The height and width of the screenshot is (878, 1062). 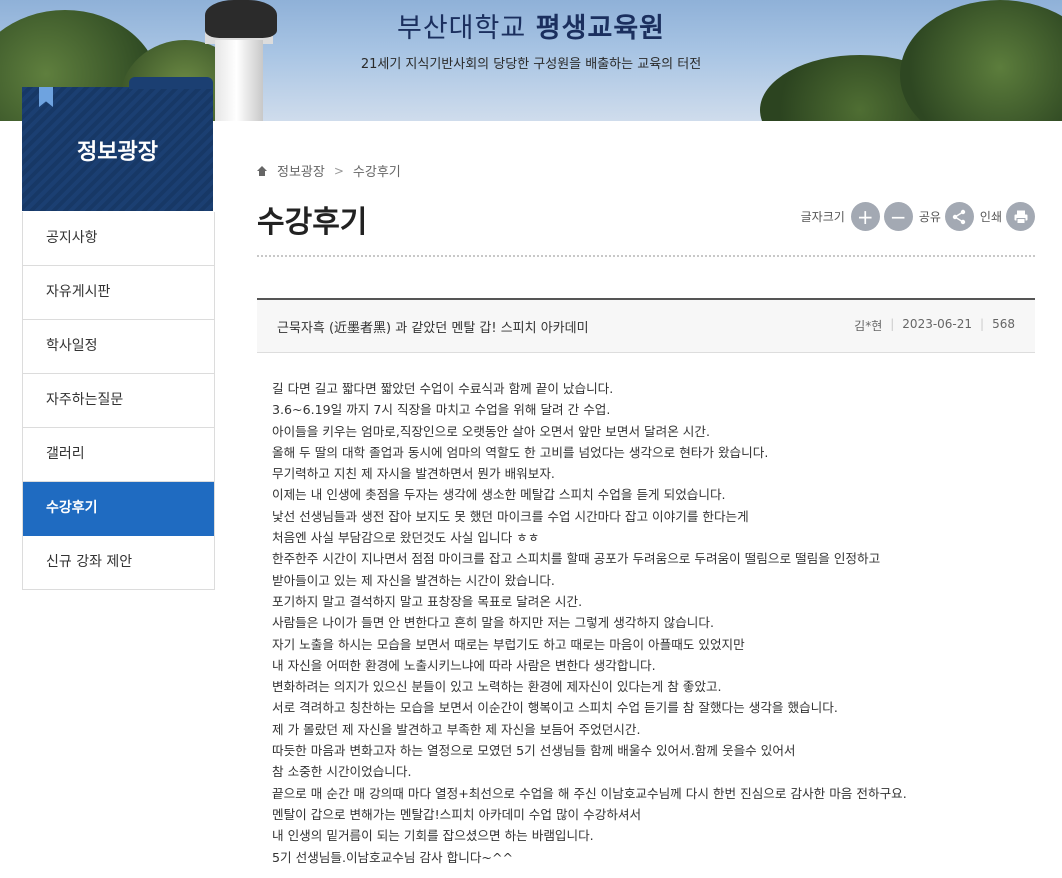 What do you see at coordinates (937, 324) in the screenshot?
I see `post-date: 2023-06-21` at bounding box center [937, 324].